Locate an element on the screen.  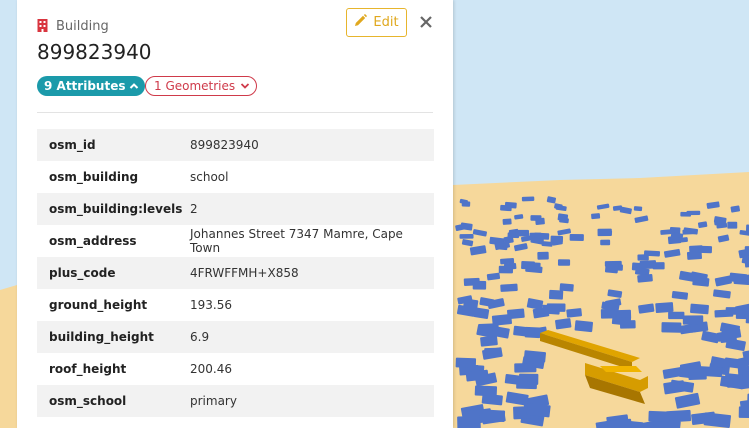
table-row: building_height 6.9 is located at coordinates (235, 337).